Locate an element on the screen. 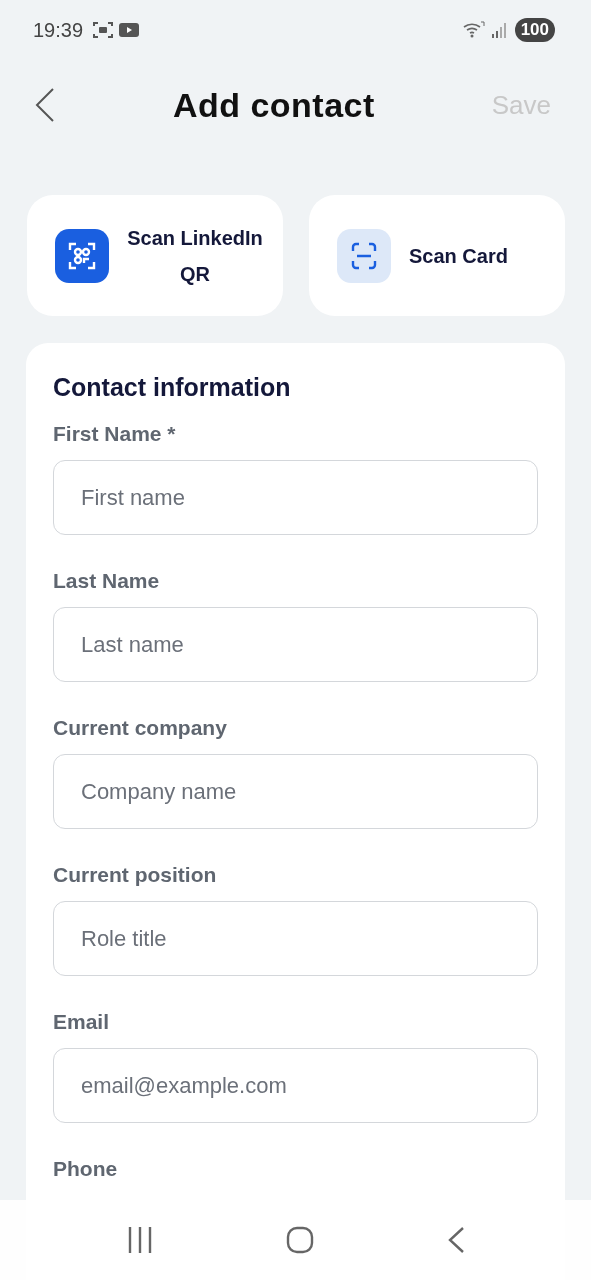 Image resolution: width=591 pixels, height=1280 pixels. input-field: Role title is located at coordinates (295, 938).